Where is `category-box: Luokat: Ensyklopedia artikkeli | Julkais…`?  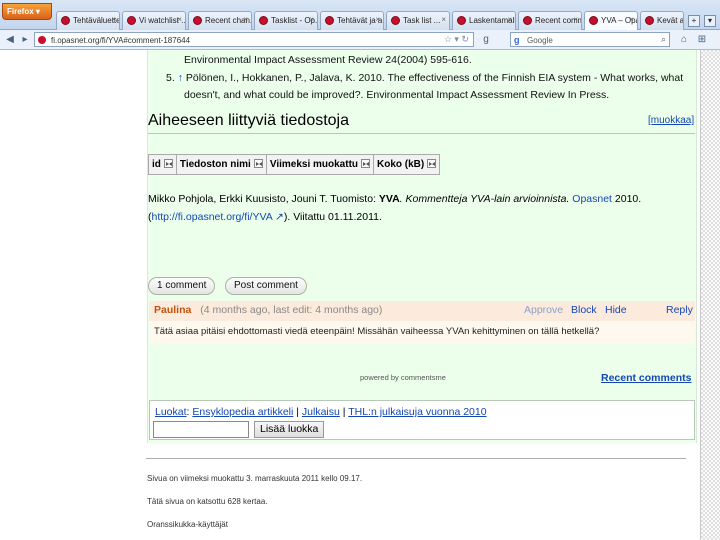 category-box: Luokat: Ensyklopedia artikkeli | Julkais… is located at coordinates (422, 420).